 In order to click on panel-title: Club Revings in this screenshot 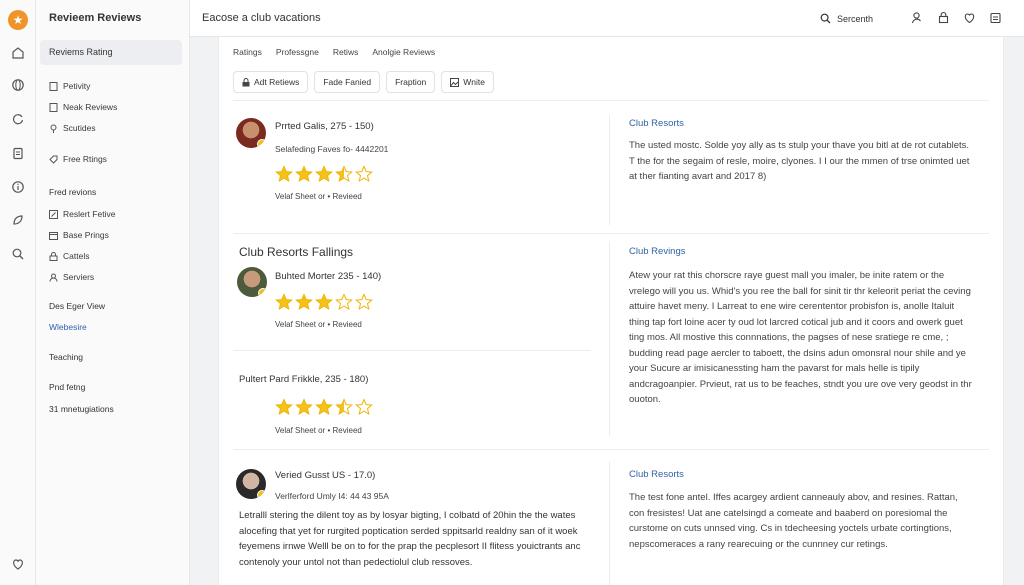, I will do `click(657, 251)`.